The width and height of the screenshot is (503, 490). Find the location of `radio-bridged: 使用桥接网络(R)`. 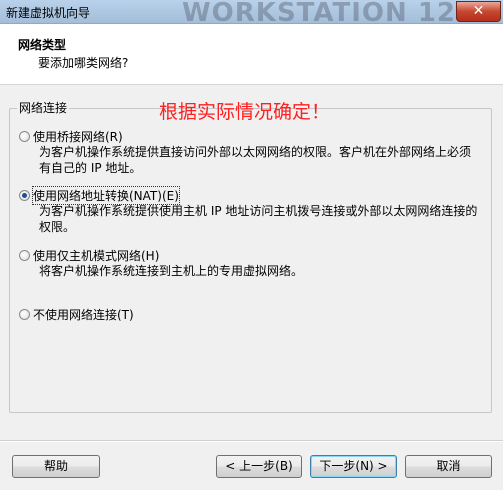

radio-bridged: 使用桥接网络(R) is located at coordinates (71, 136).